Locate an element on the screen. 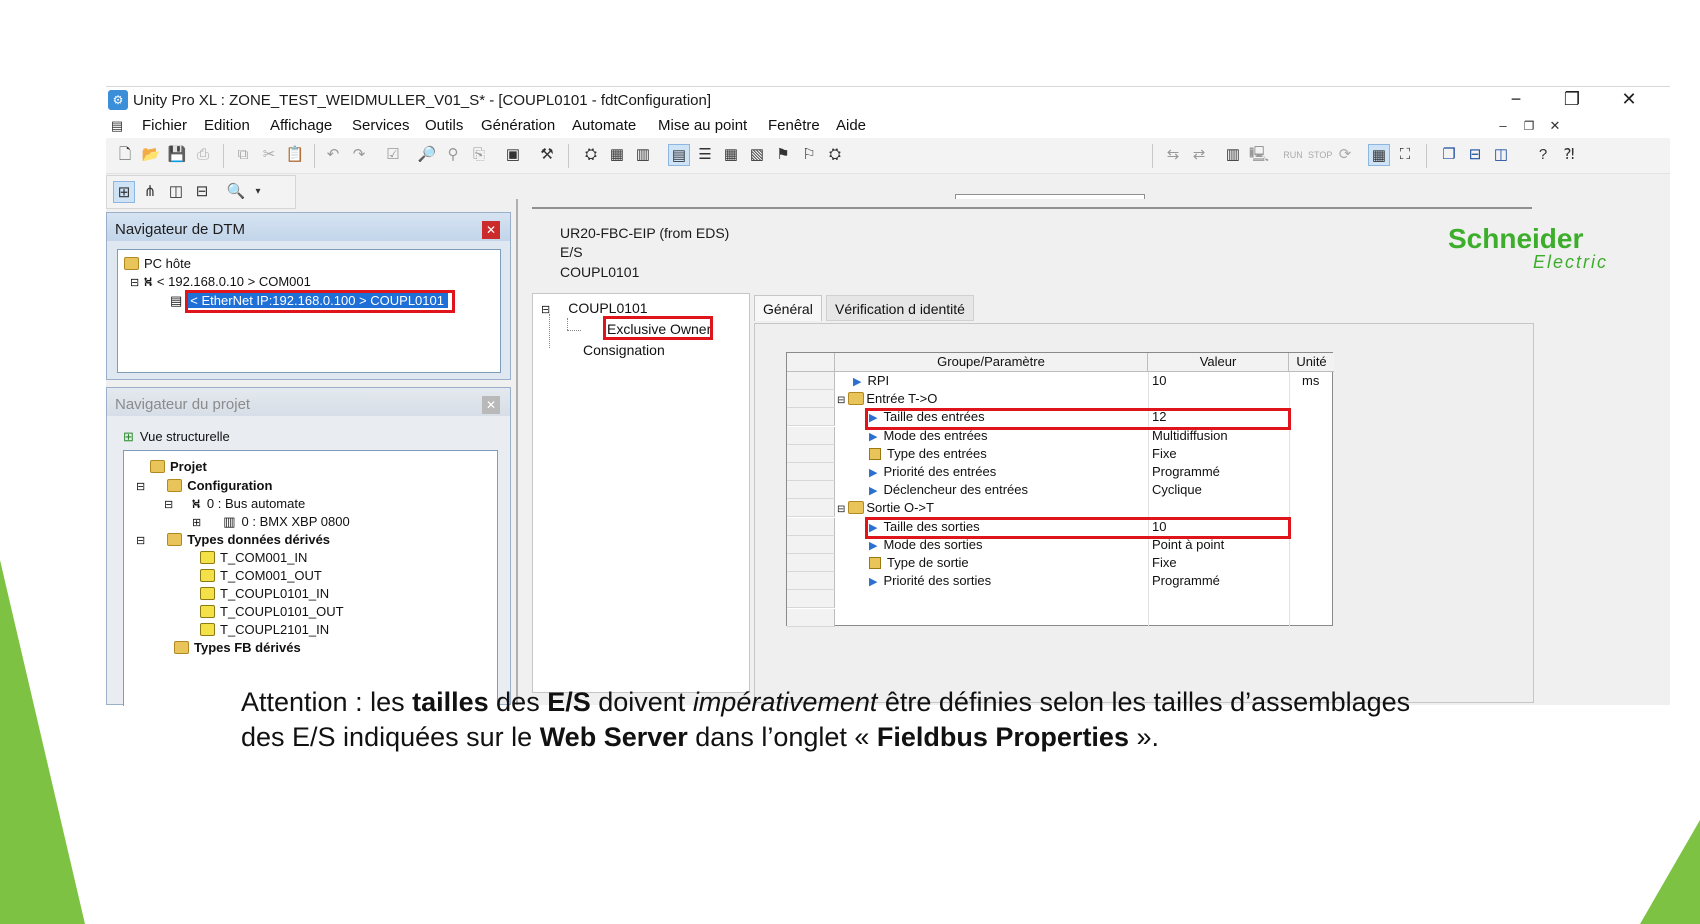  tree-node-type: T_COUPL2101_IN is located at coordinates (264, 630).